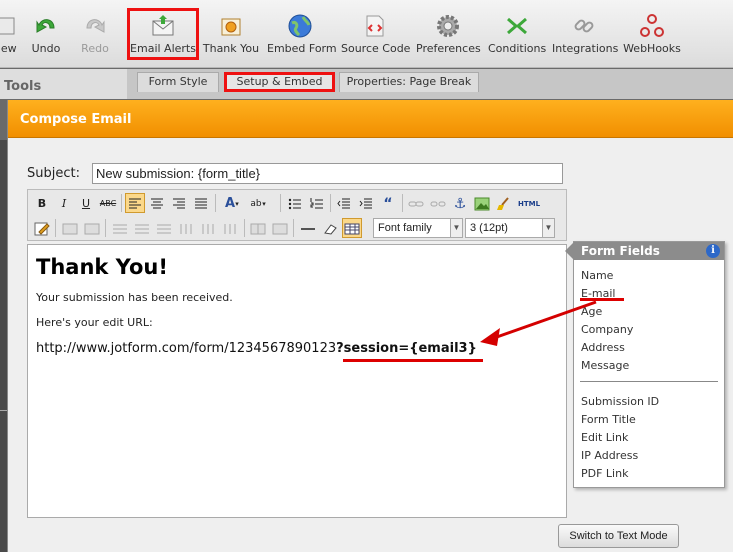 The width and height of the screenshot is (733, 552). I want to click on justify-icon, so click(201, 203).